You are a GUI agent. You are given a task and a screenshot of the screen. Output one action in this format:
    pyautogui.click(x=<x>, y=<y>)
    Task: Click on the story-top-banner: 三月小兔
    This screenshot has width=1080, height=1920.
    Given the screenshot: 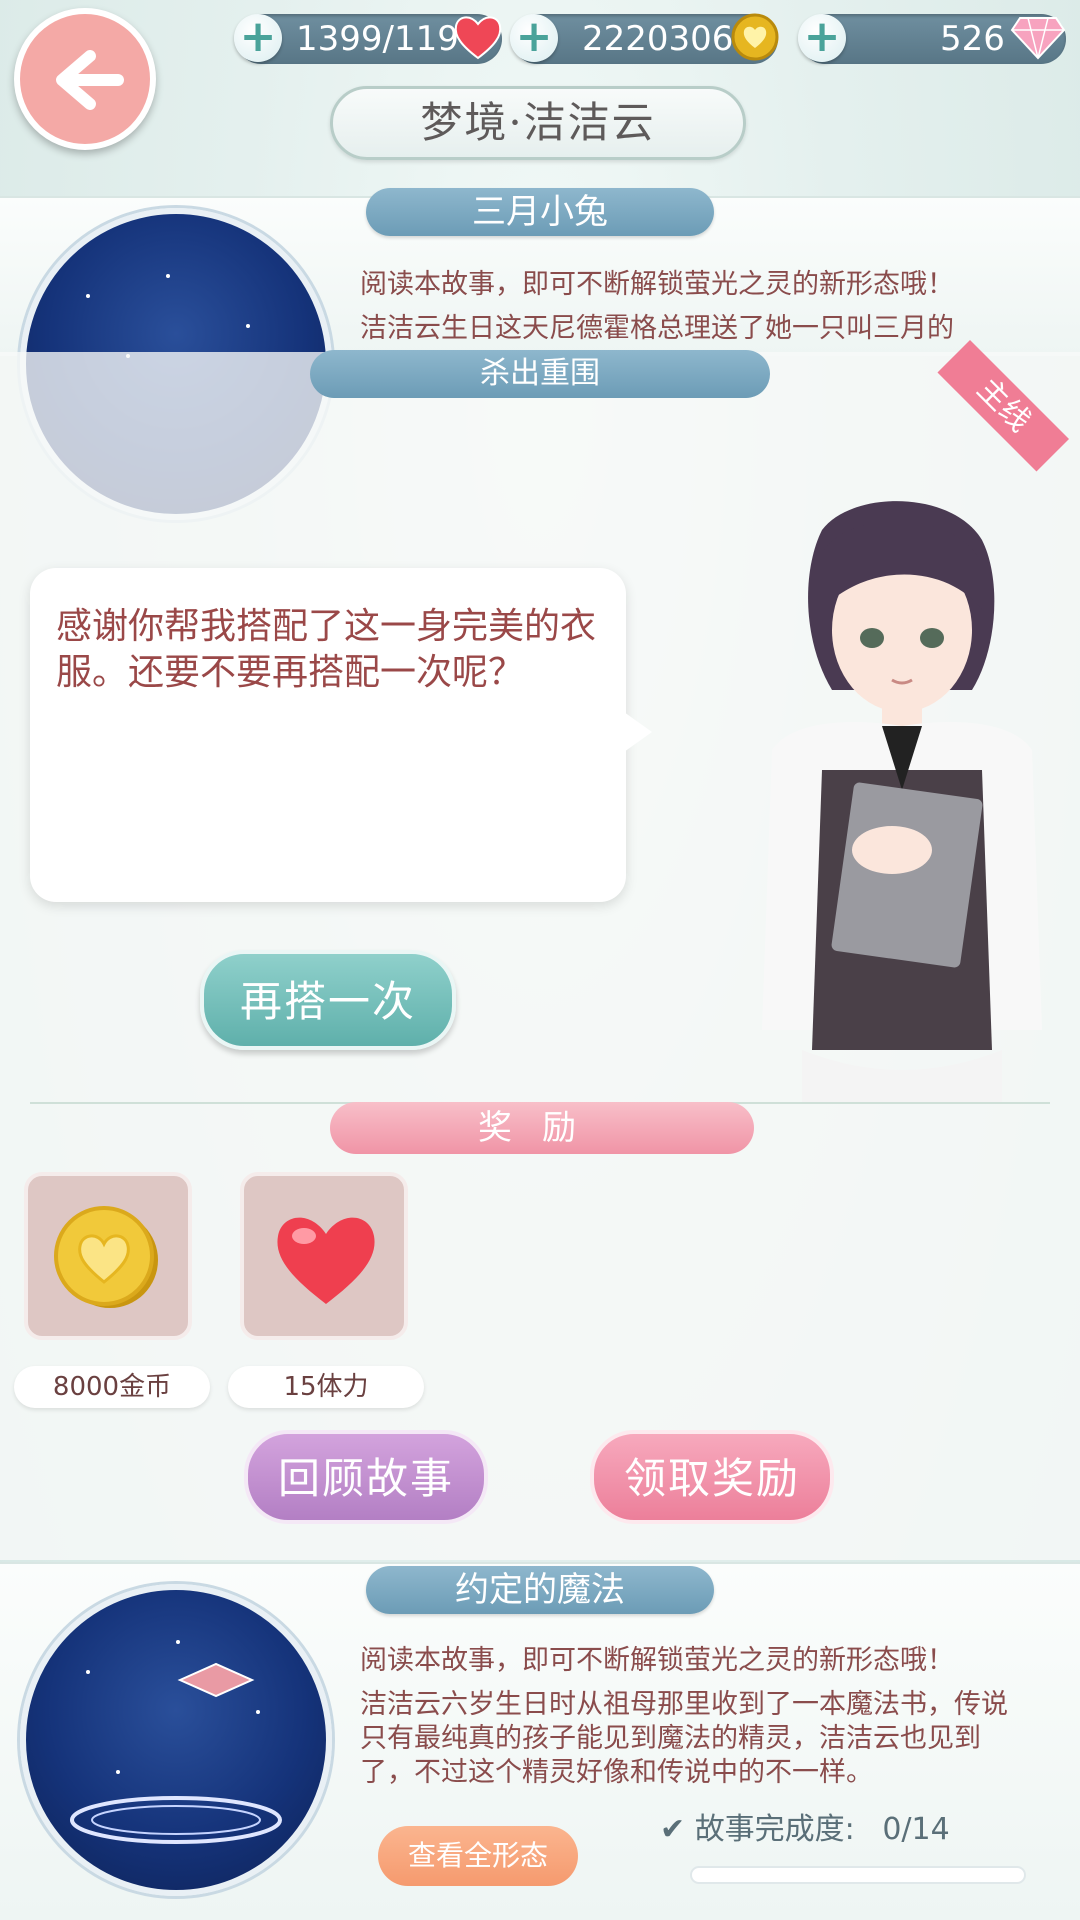 What is the action you would take?
    pyautogui.click(x=540, y=212)
    